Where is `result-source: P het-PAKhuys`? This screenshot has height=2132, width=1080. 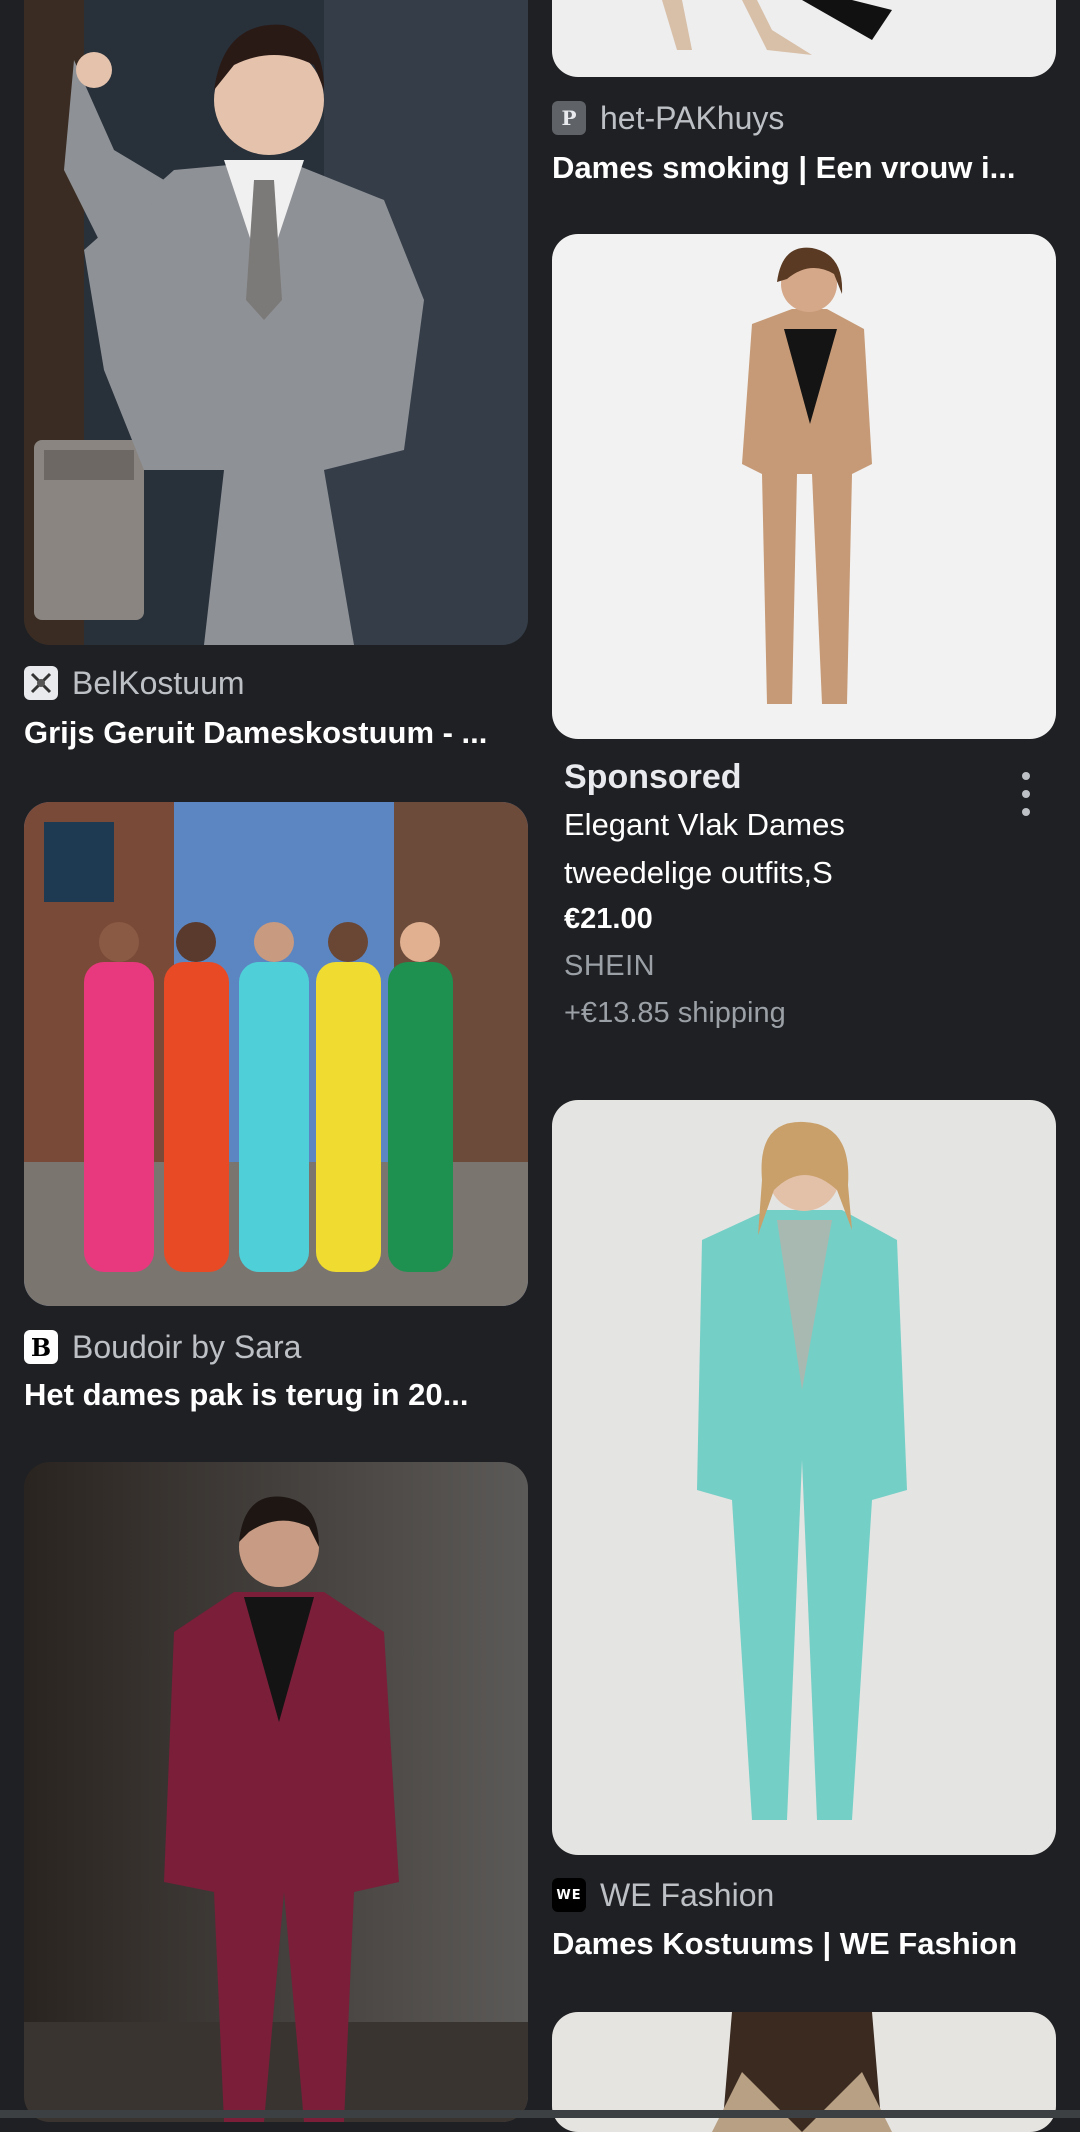 result-source: P het-PAKhuys is located at coordinates (668, 118).